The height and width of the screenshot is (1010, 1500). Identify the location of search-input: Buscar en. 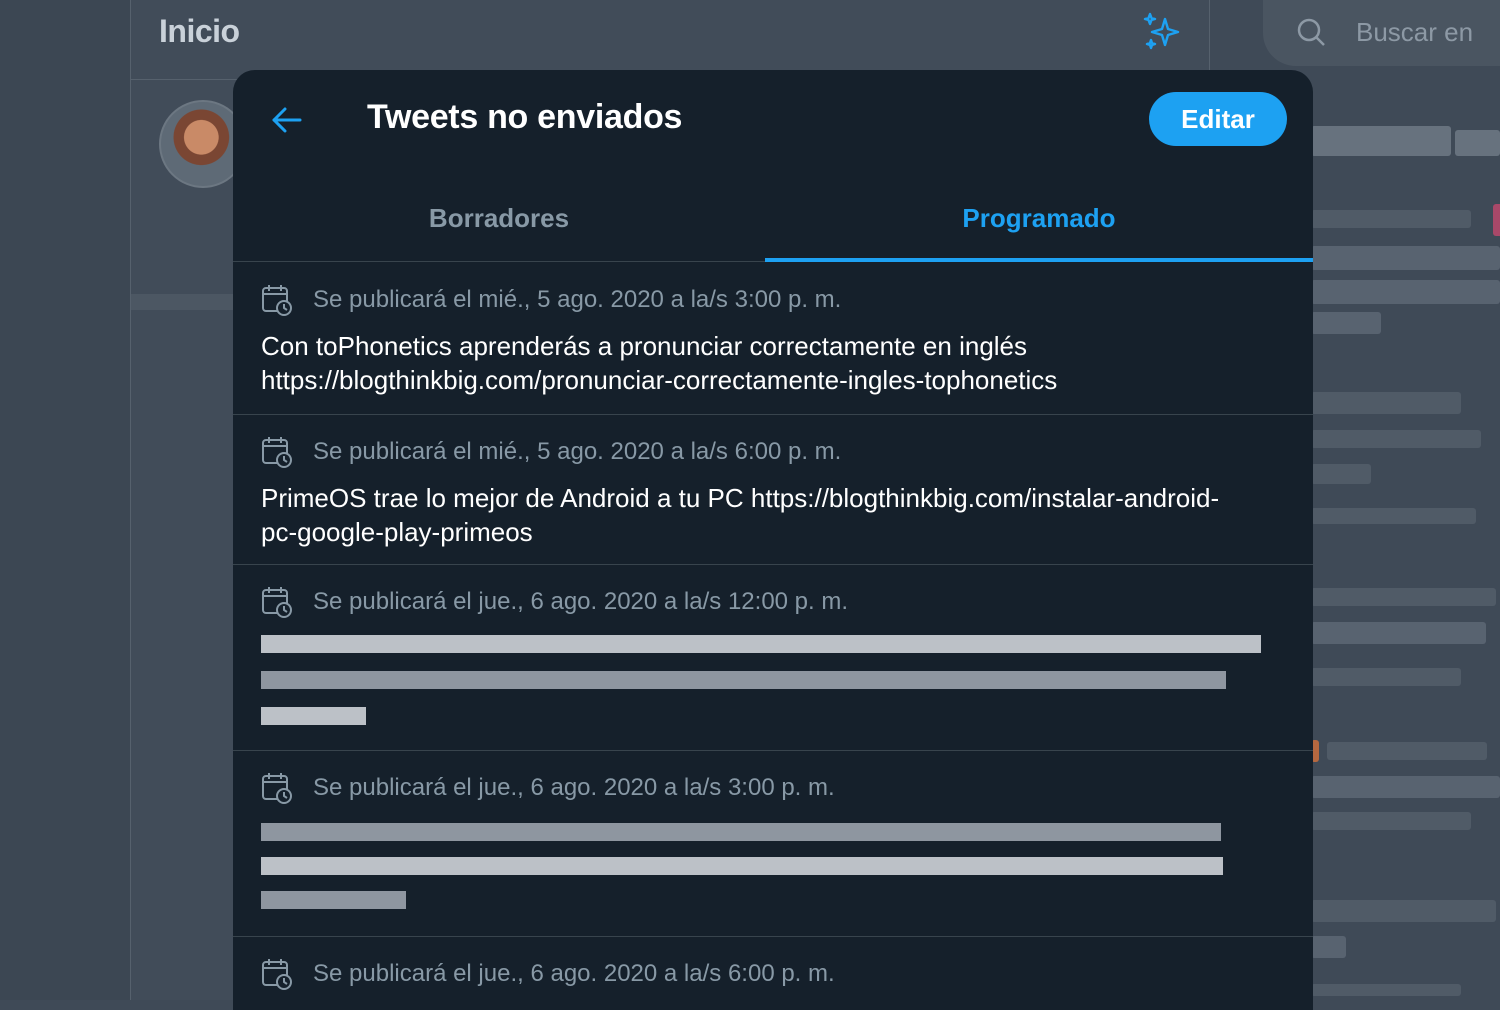
(1381, 33).